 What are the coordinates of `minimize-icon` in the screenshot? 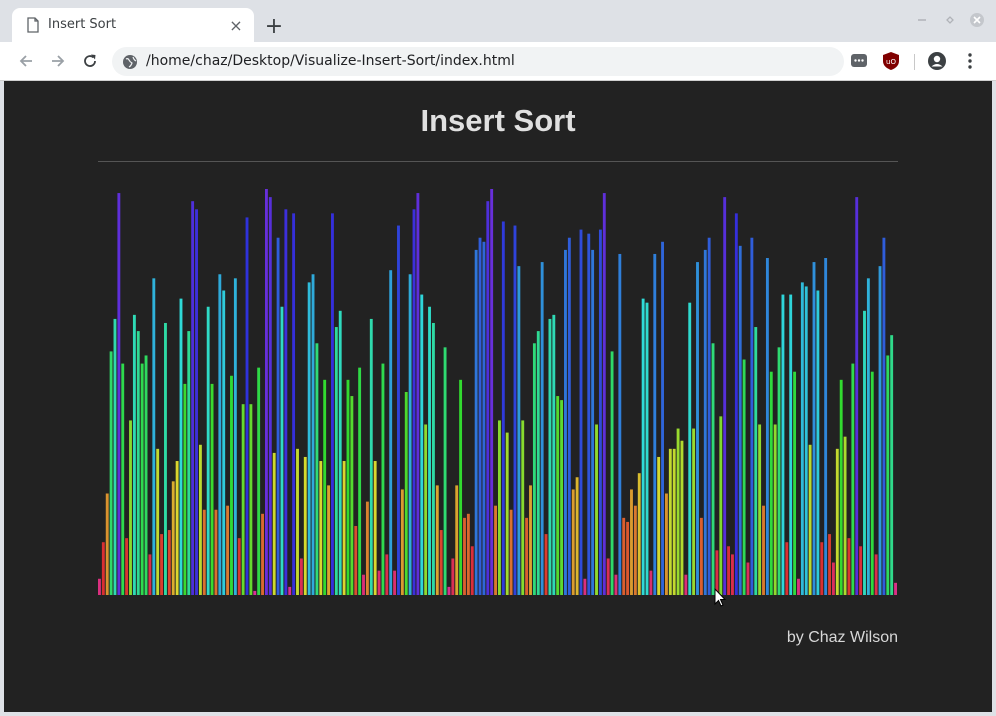 It's located at (922, 20).